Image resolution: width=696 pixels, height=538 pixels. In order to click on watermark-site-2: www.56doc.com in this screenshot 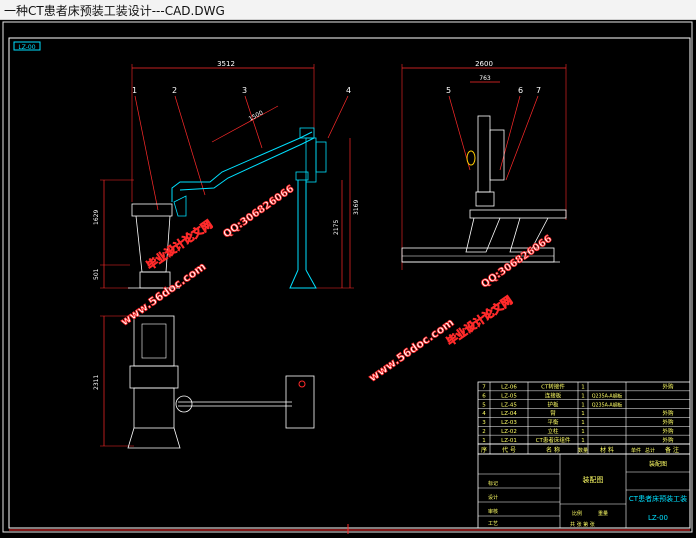, I will do `click(411, 350)`.